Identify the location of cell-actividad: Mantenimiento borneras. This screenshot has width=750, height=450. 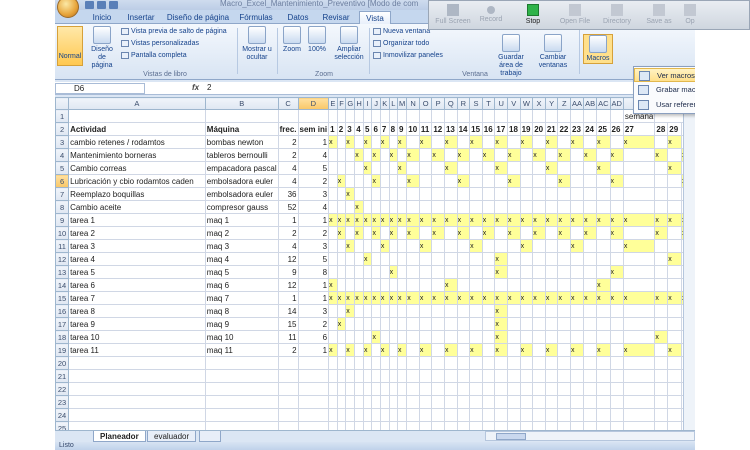
(137, 155).